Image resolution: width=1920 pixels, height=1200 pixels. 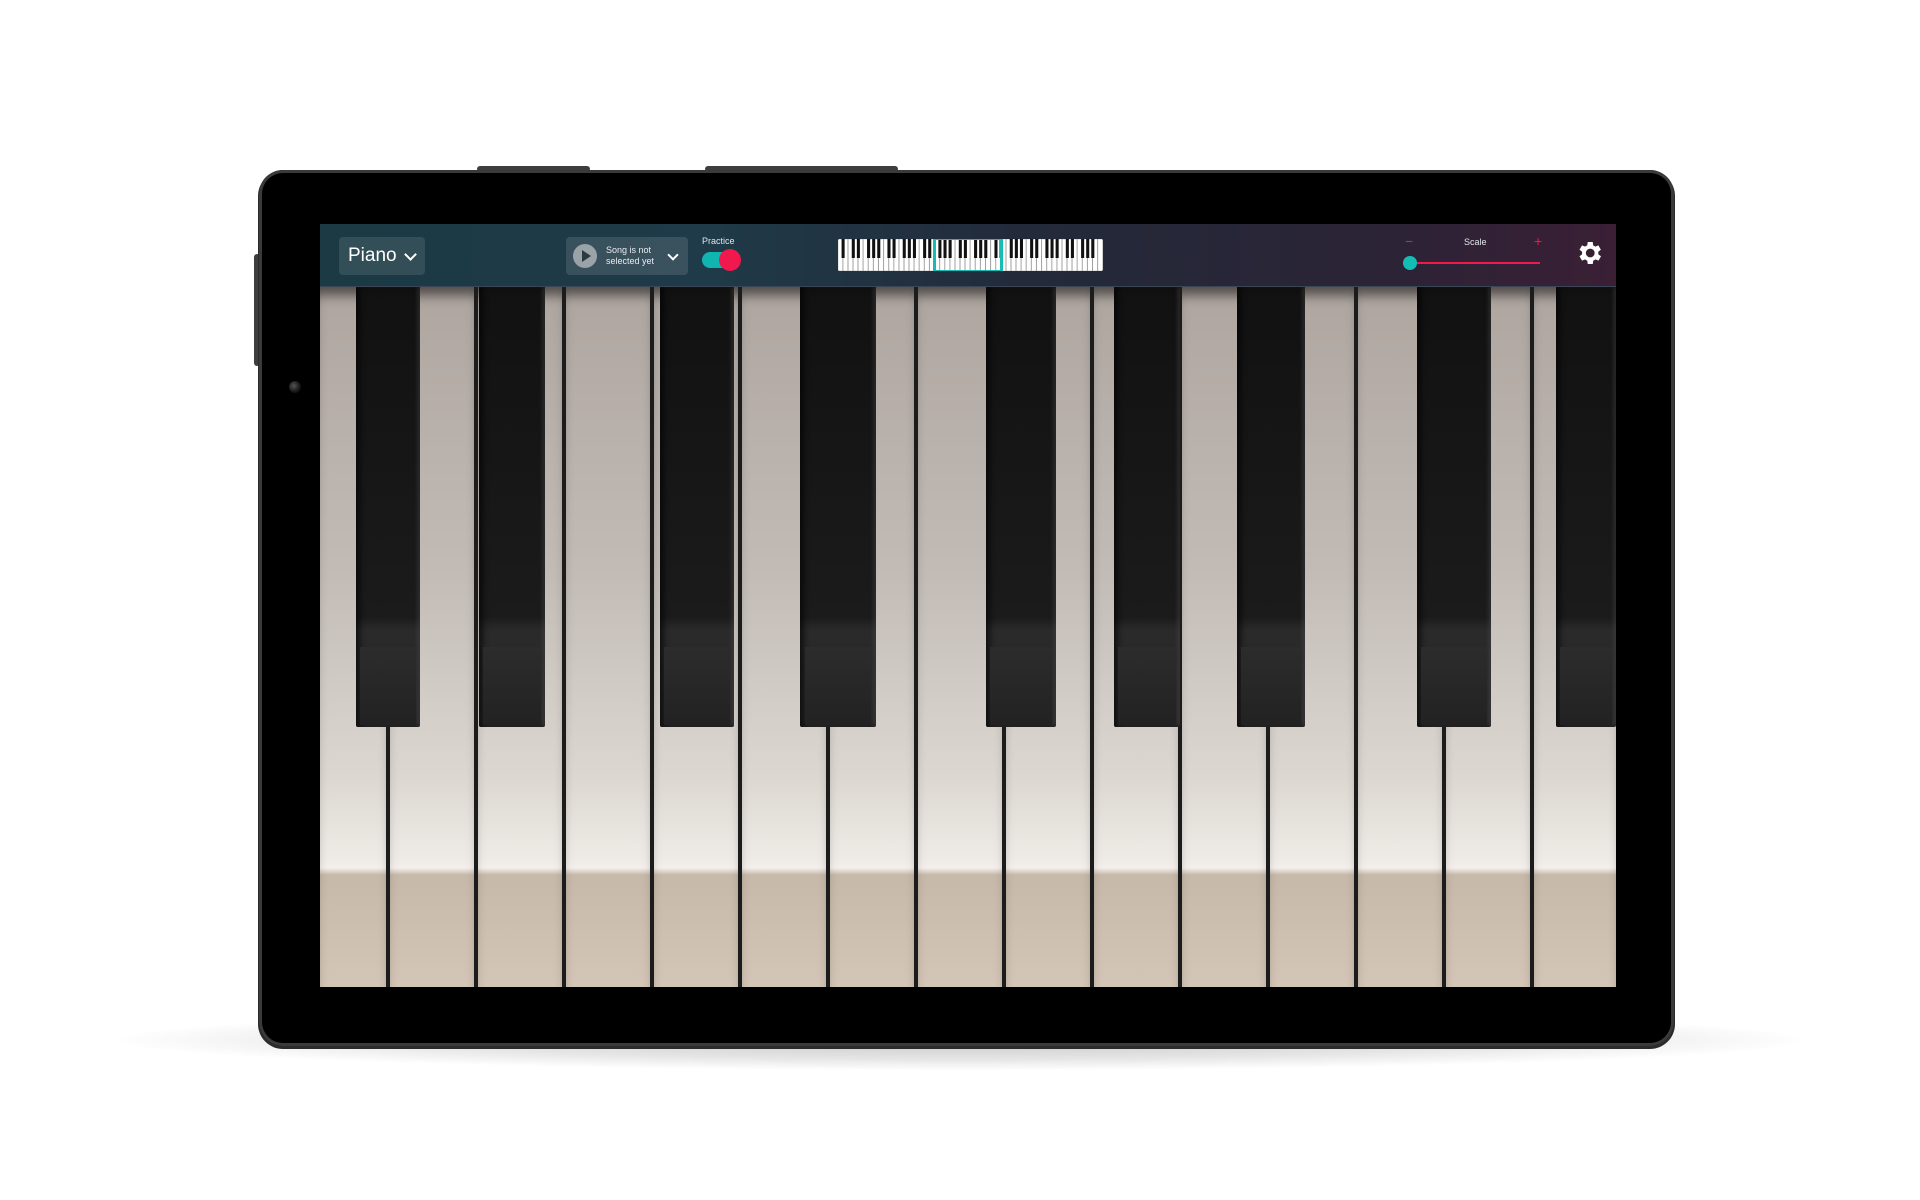 I want to click on practice-toggle, so click(x=721, y=260).